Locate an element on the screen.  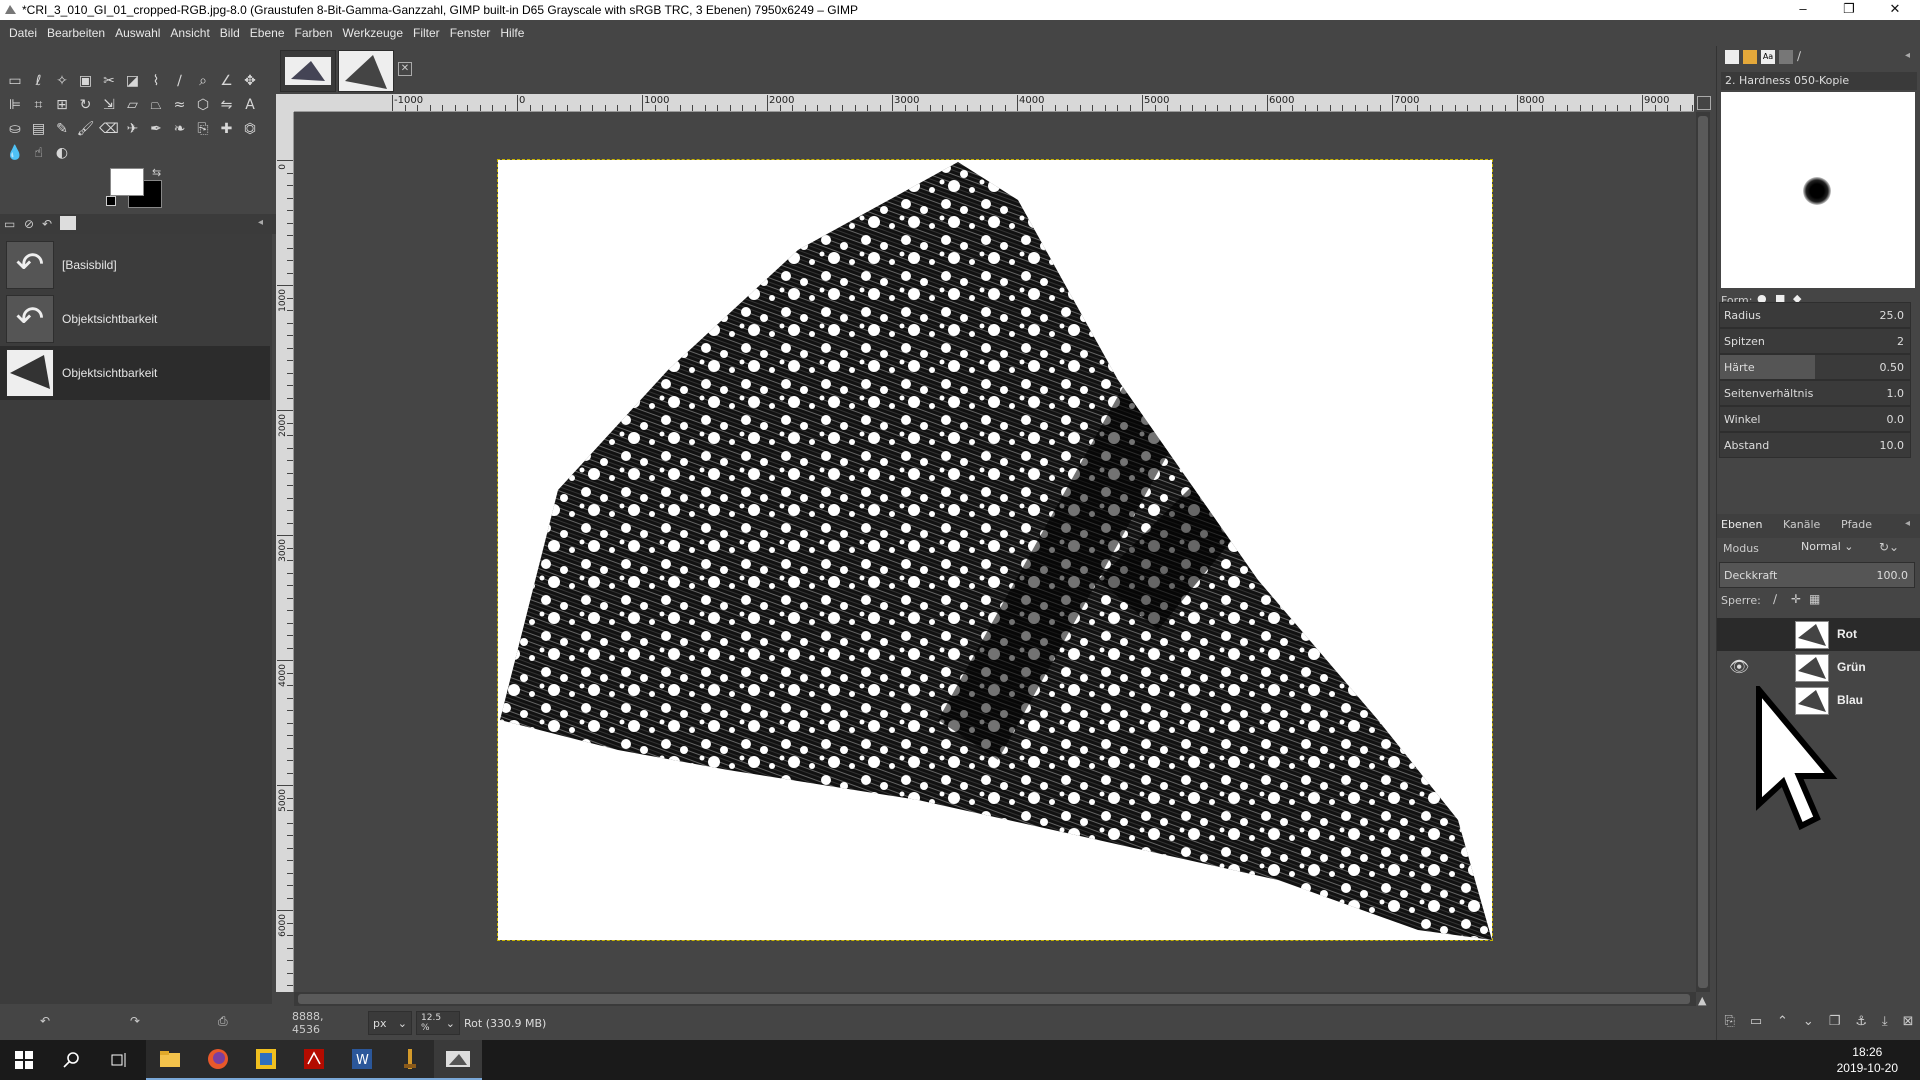
eye-icon: 👁 is located at coordinates (1739, 666).